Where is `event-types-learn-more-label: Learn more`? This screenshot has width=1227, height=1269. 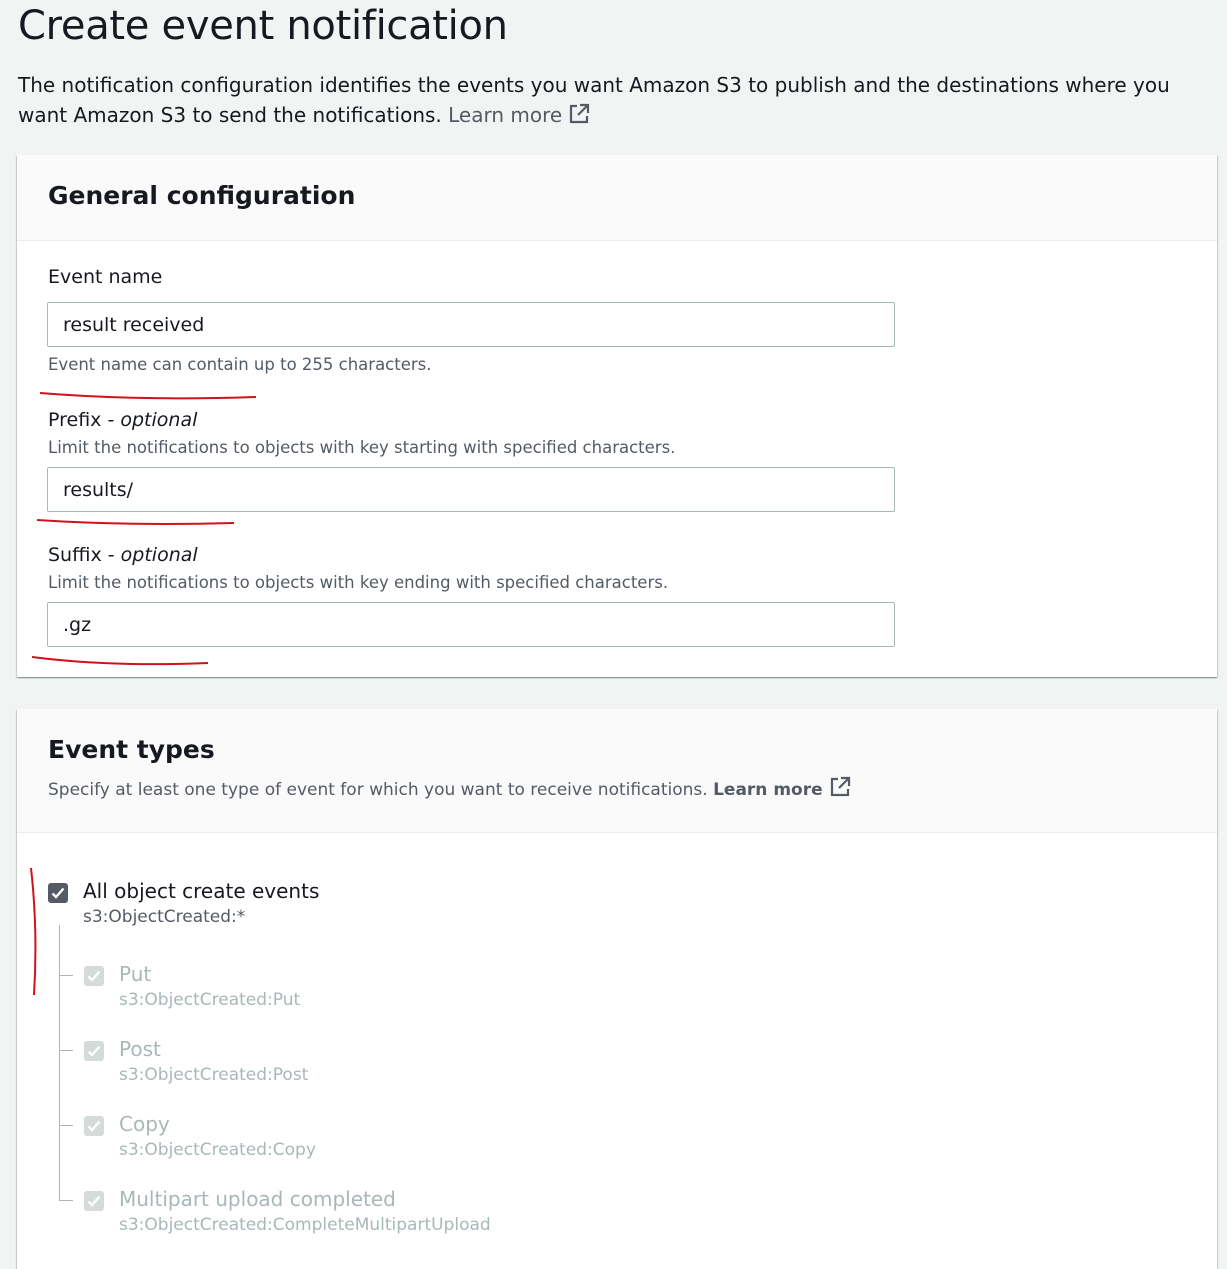 event-types-learn-more-label: Learn more is located at coordinates (768, 790).